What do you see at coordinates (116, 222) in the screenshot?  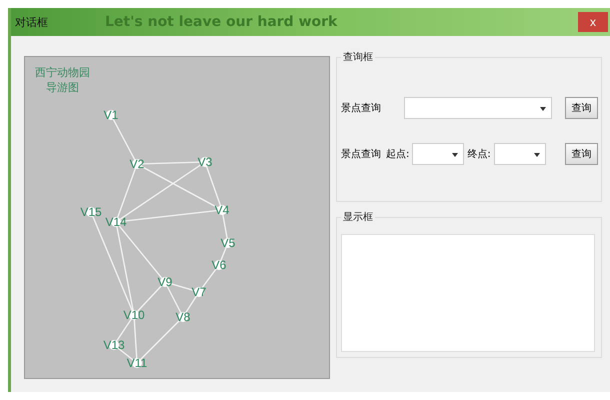 I see `graph-node: V14` at bounding box center [116, 222].